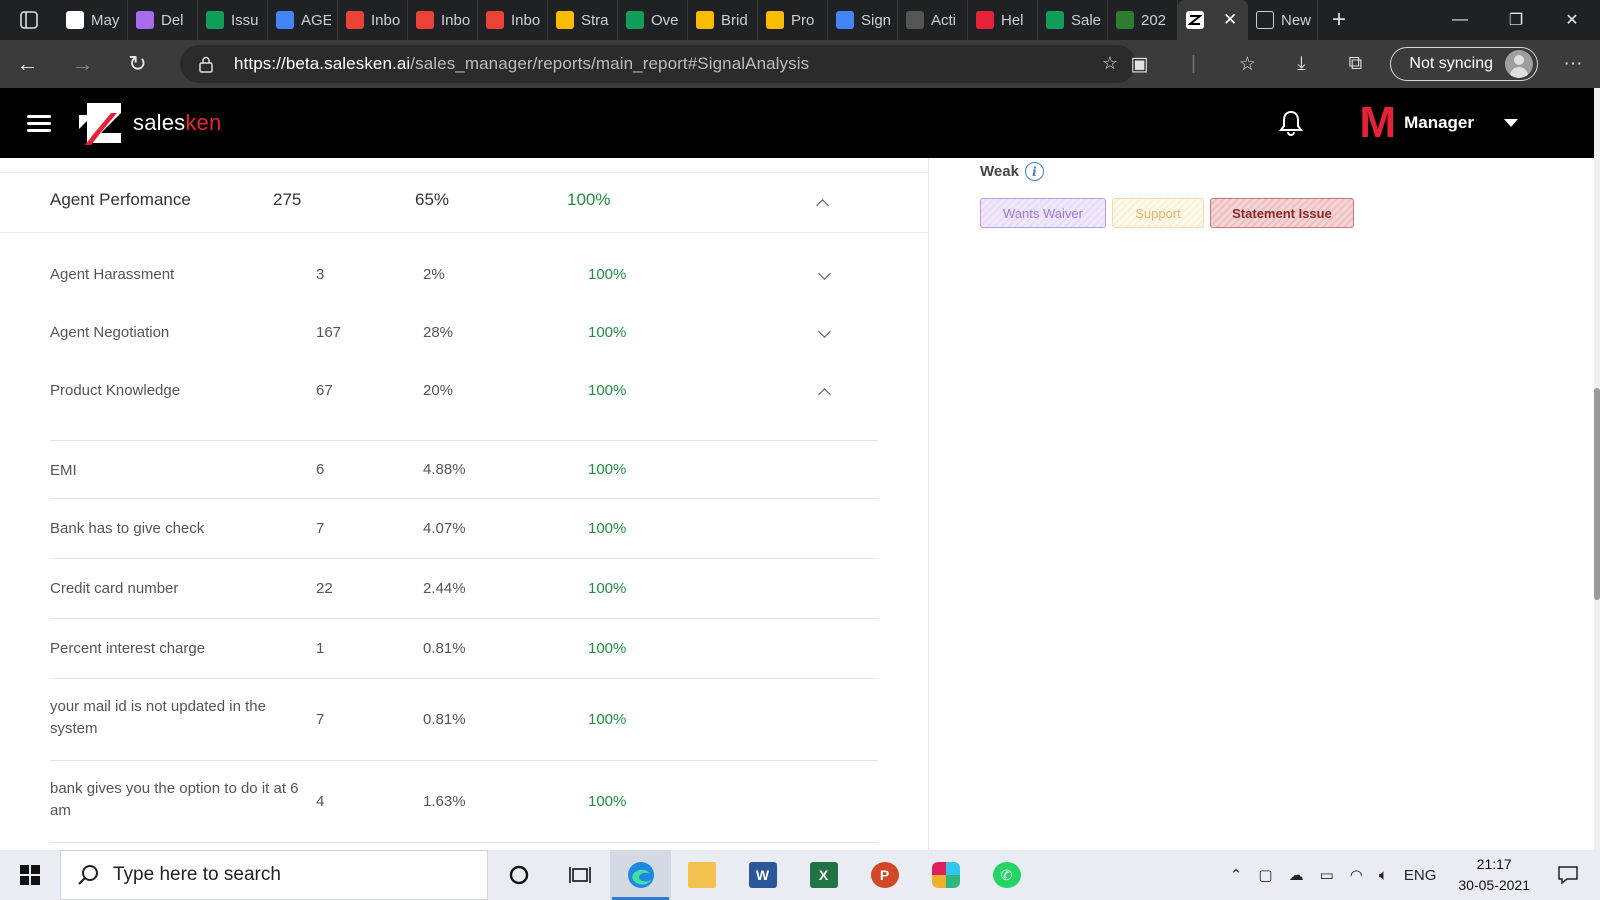 This screenshot has height=900, width=1600. Describe the element at coordinates (1327, 875) in the screenshot. I see `battery-icon: ▭` at that location.